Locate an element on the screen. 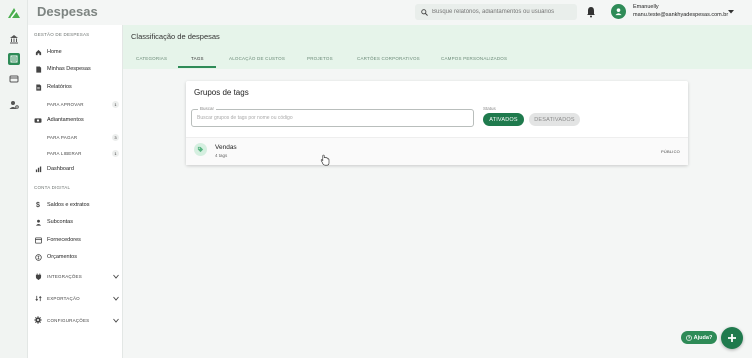 The image size is (752, 358). user-name: Emanuelly is located at coordinates (646, 7).